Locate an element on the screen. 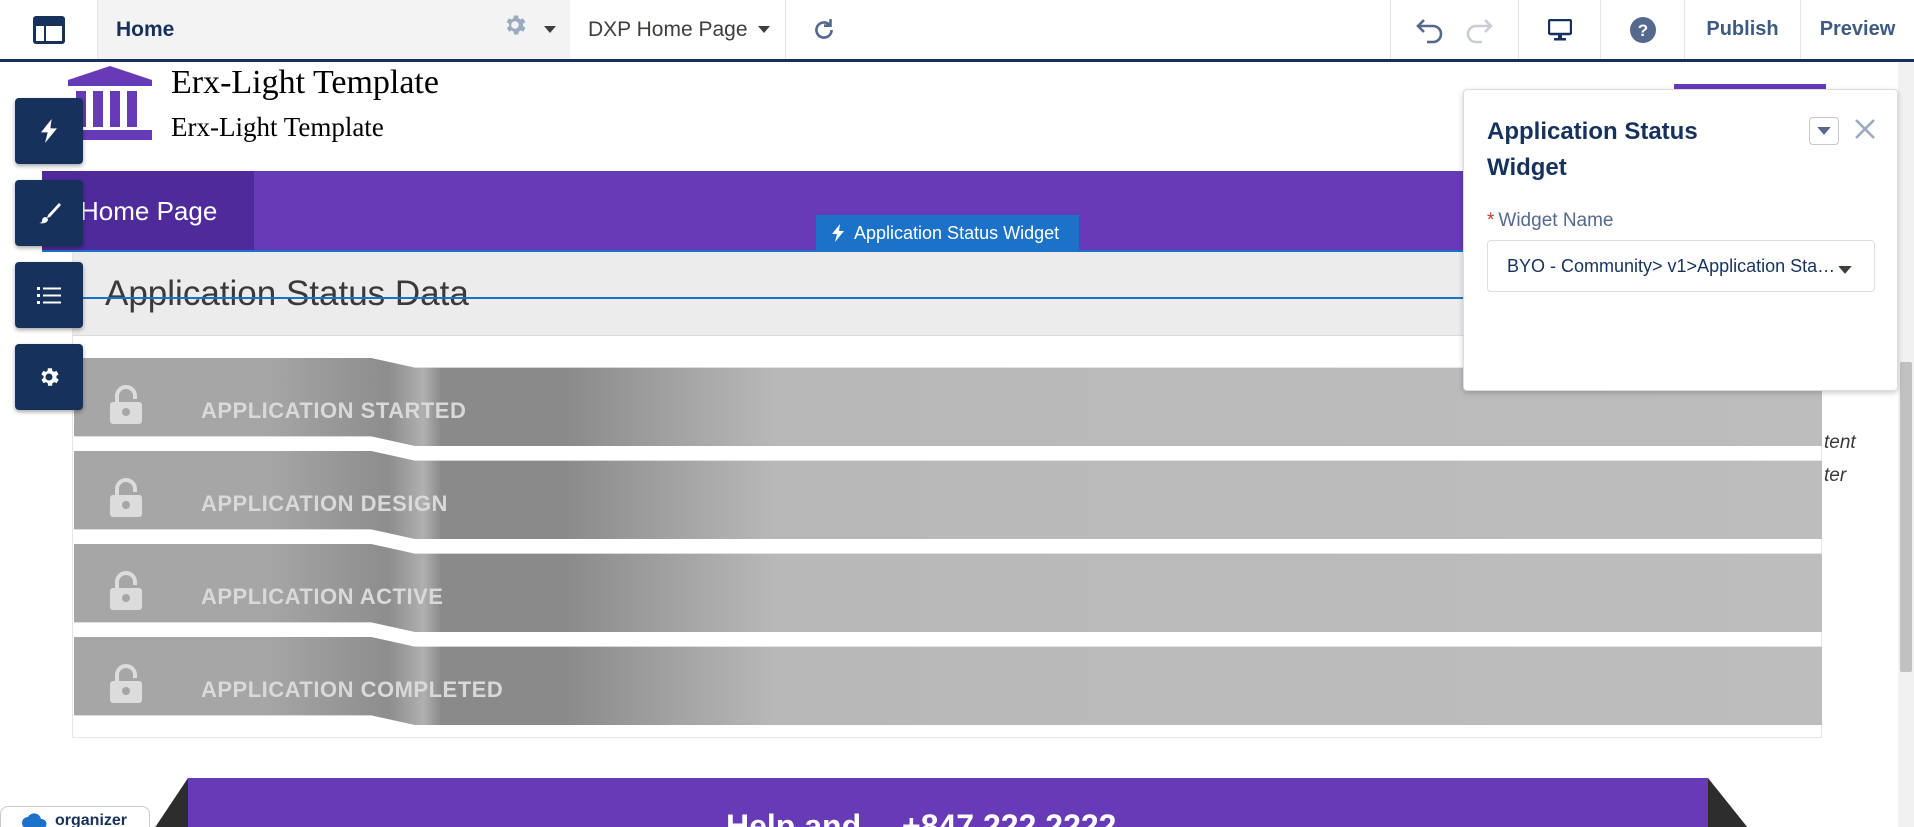  desktop-icon is located at coordinates (1559, 29).